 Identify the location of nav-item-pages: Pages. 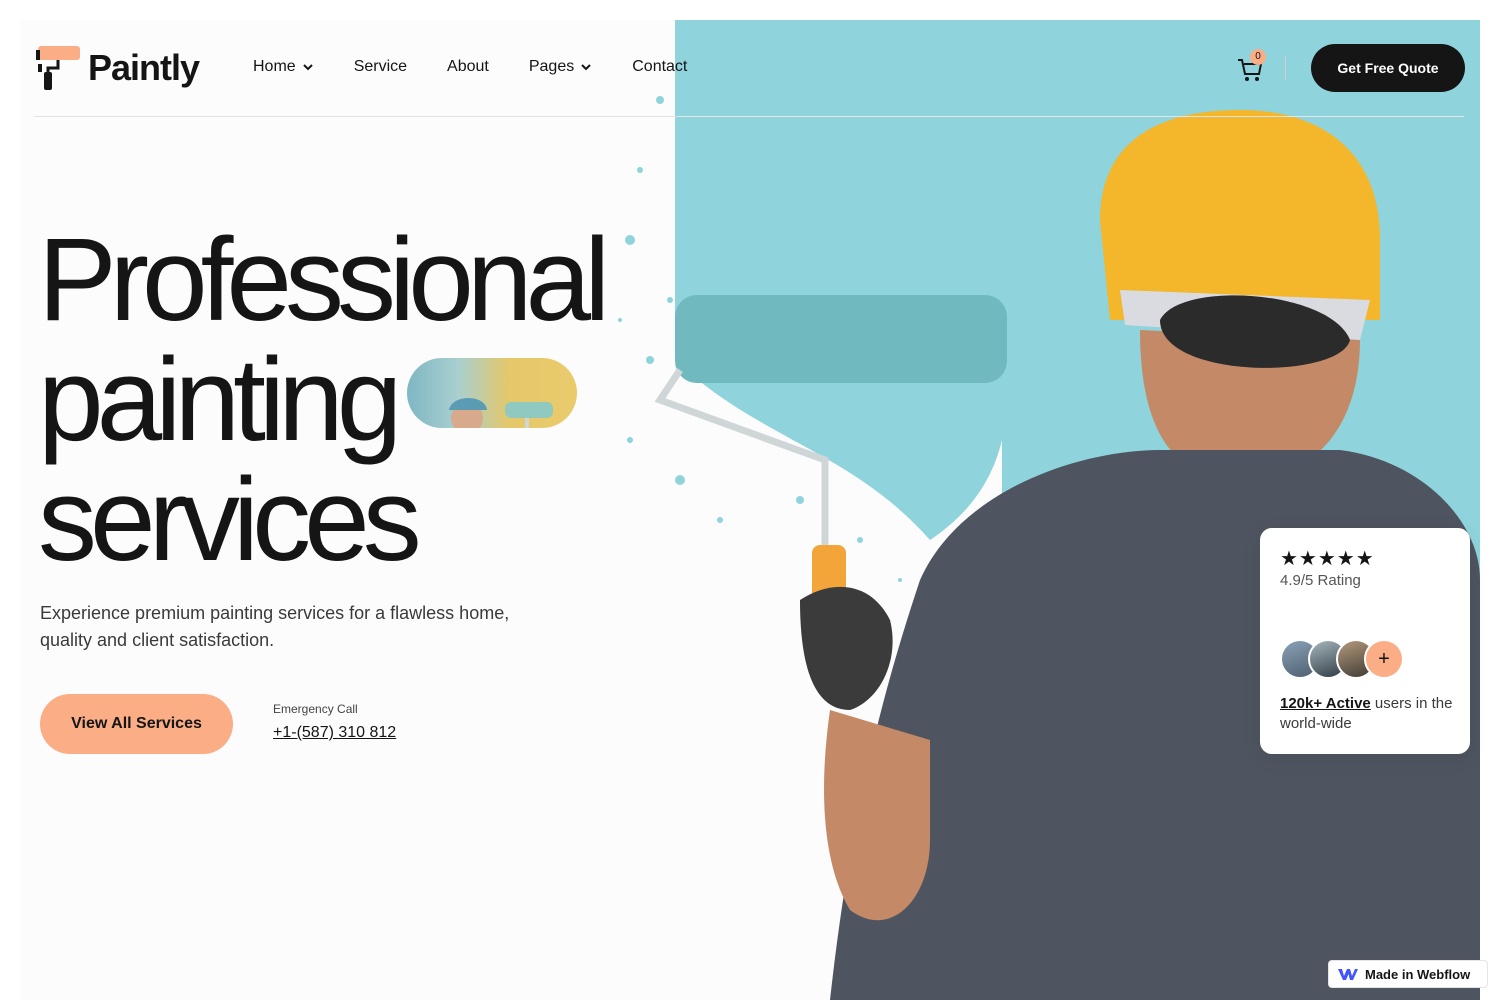
(560, 67).